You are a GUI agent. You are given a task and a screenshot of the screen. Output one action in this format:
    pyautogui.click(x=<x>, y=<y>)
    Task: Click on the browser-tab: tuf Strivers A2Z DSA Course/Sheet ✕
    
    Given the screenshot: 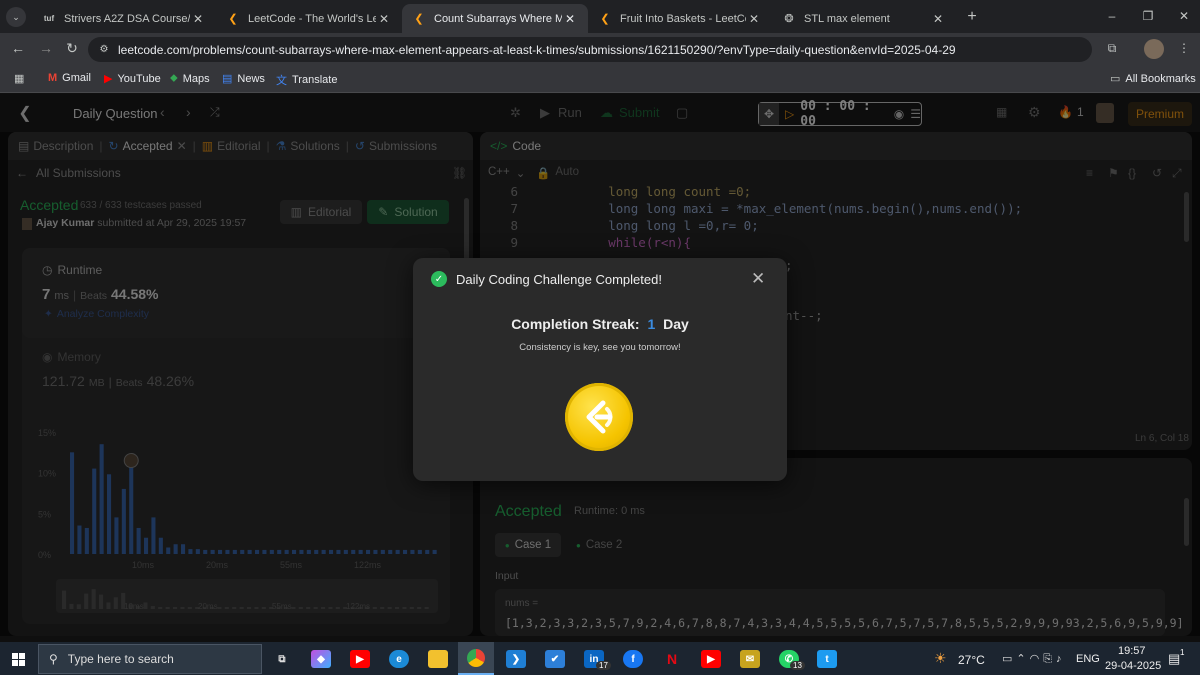 What is the action you would take?
    pyautogui.click(x=124, y=18)
    